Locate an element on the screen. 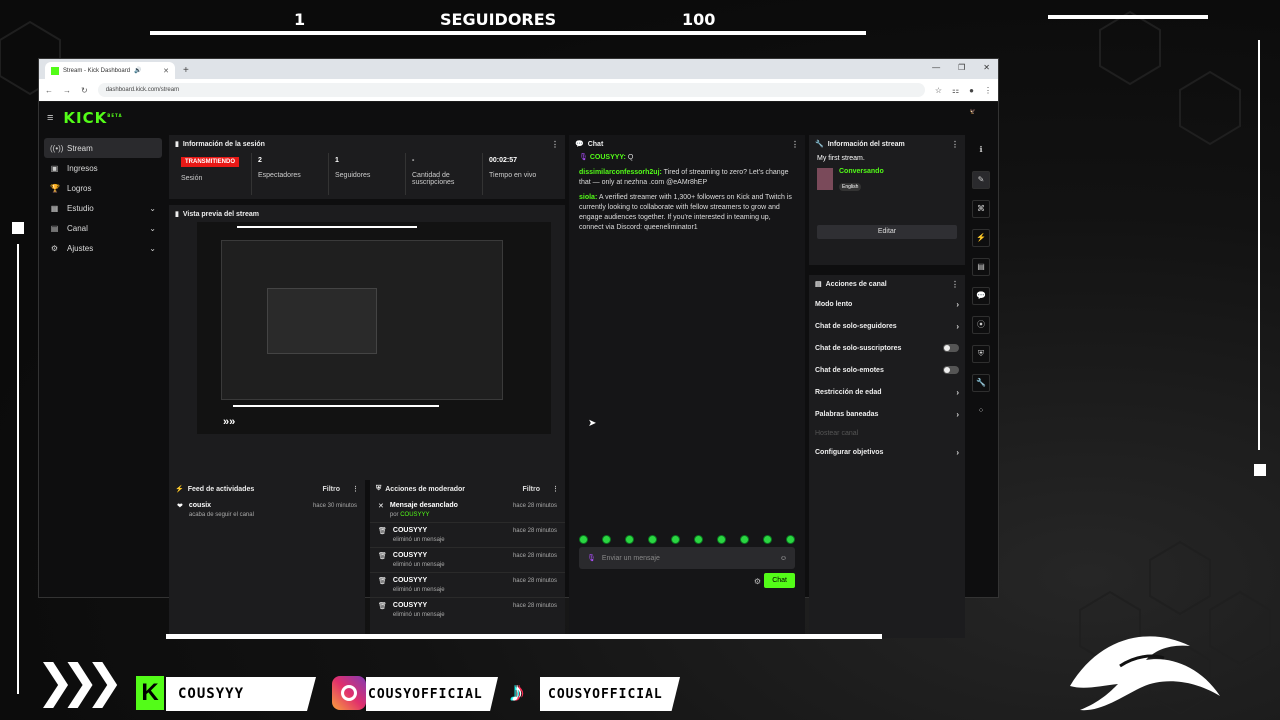  menu-dots-icon: ⋮ is located at coordinates (988, 90).